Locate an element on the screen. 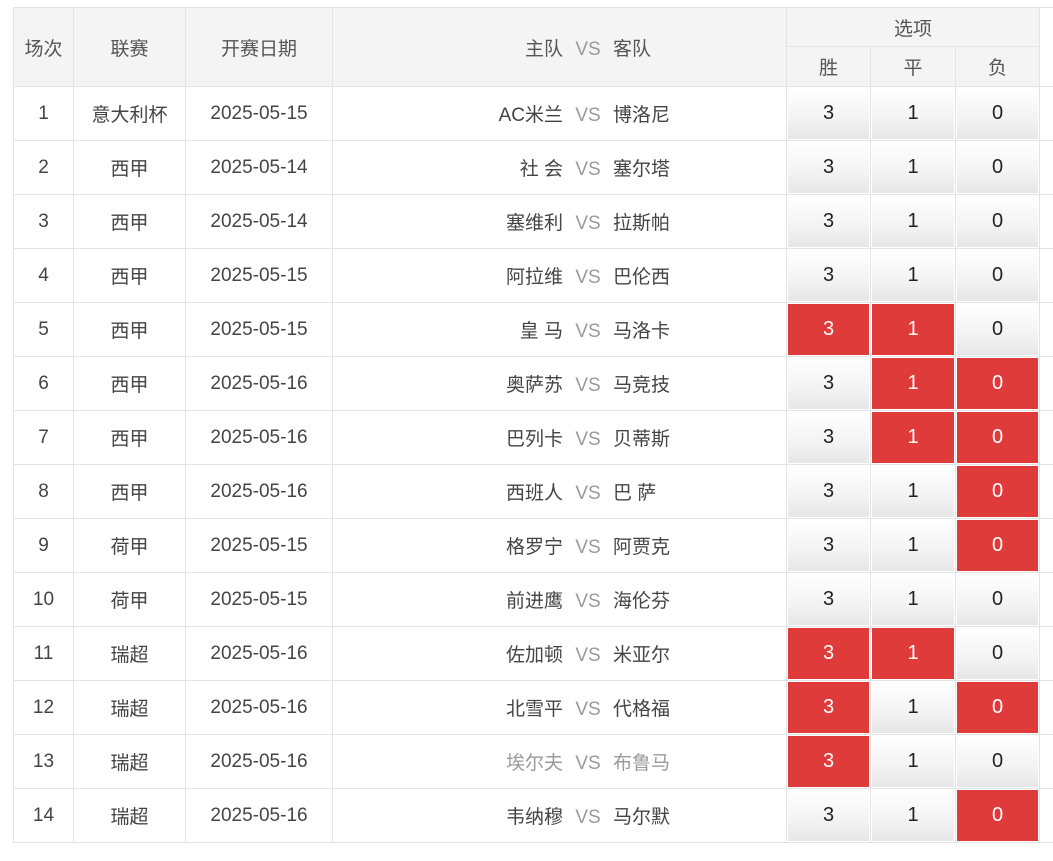  table-row: 4 西甲 2025-05-15 阿拉维 VS 巴伦西 3 1 0 is located at coordinates (533, 275).